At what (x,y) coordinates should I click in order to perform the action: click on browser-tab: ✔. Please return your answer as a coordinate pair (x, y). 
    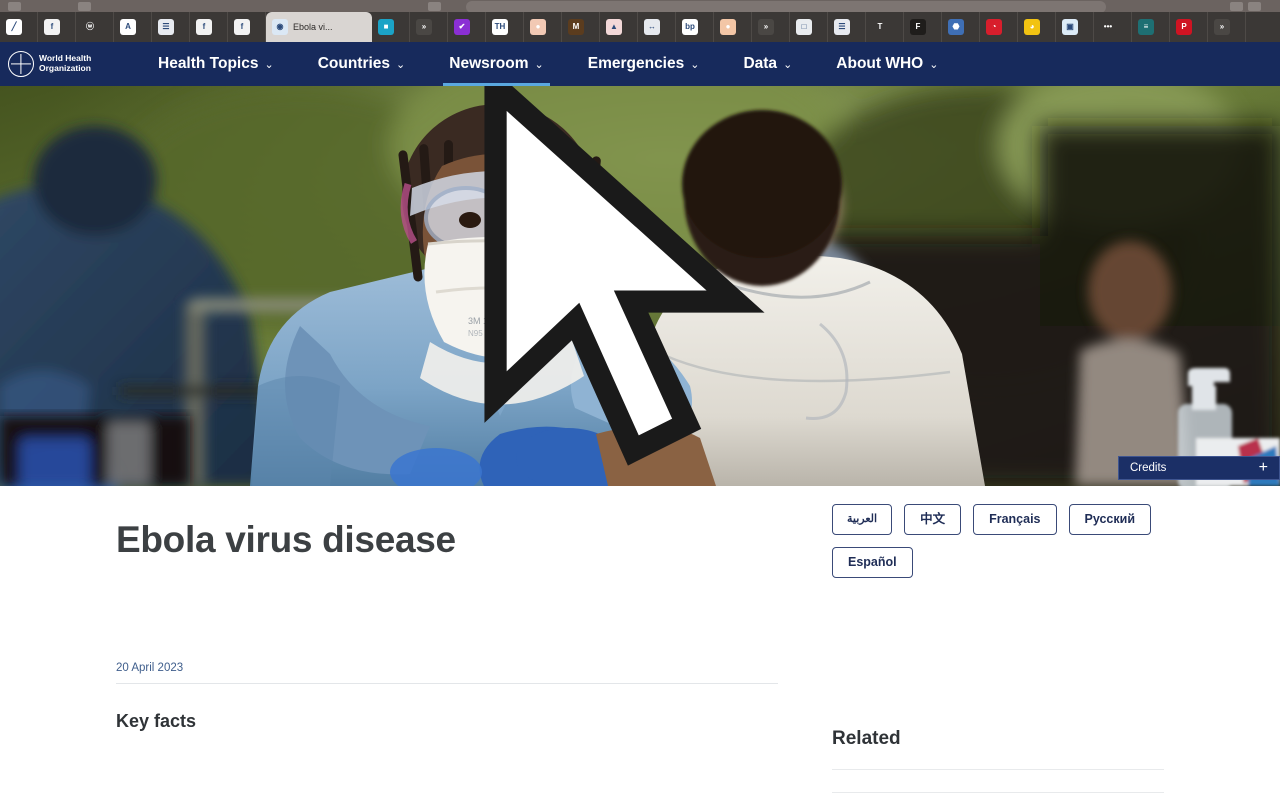
    Looking at the image, I should click on (467, 27).